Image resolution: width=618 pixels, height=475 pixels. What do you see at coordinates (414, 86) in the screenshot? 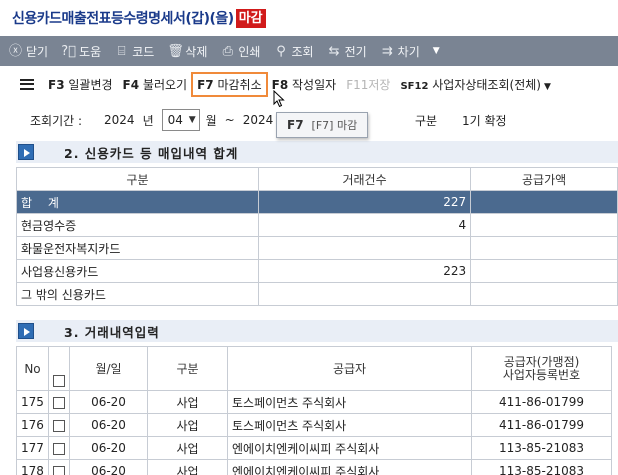
I see `sf12-key: SF12` at bounding box center [414, 86].